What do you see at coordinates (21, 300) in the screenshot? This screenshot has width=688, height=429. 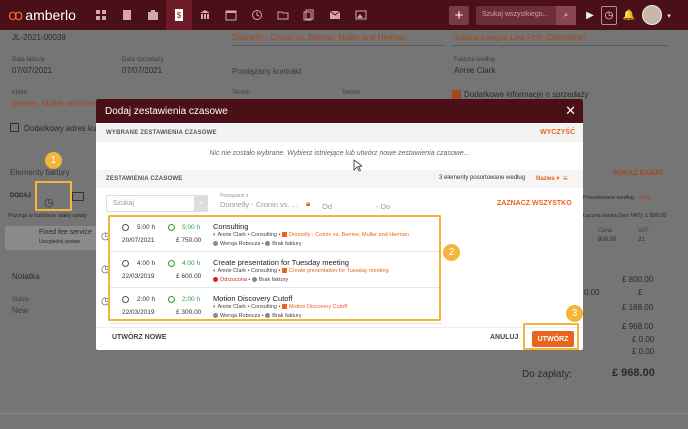 I see `status-label: Status` at bounding box center [21, 300].